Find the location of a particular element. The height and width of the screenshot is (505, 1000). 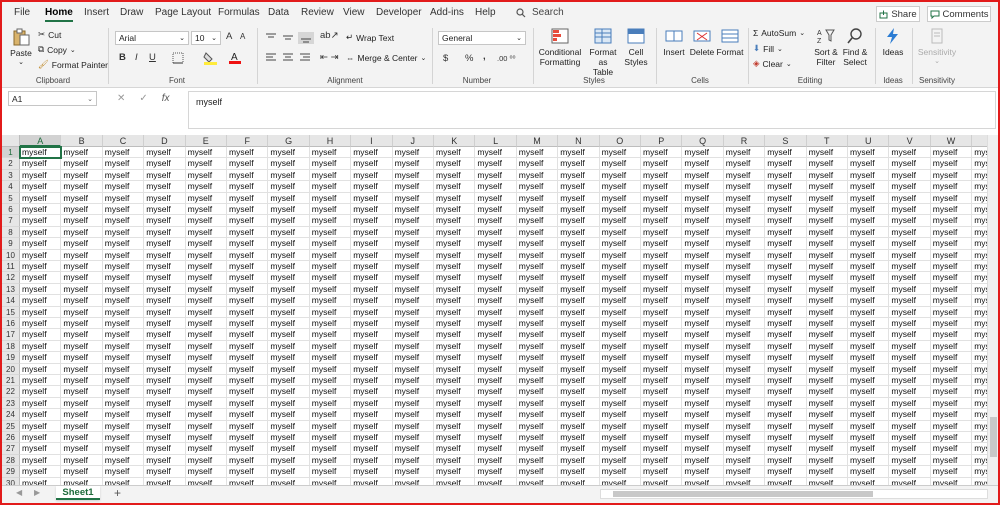

row-header: 10 is located at coordinates (11, 255).